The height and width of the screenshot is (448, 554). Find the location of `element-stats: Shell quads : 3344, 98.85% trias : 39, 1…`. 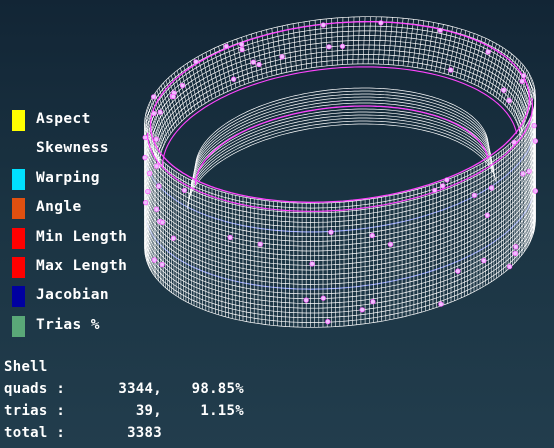

element-stats: Shell quads : 3344, 98.85% trias : 39, 1… is located at coordinates (129, 400).